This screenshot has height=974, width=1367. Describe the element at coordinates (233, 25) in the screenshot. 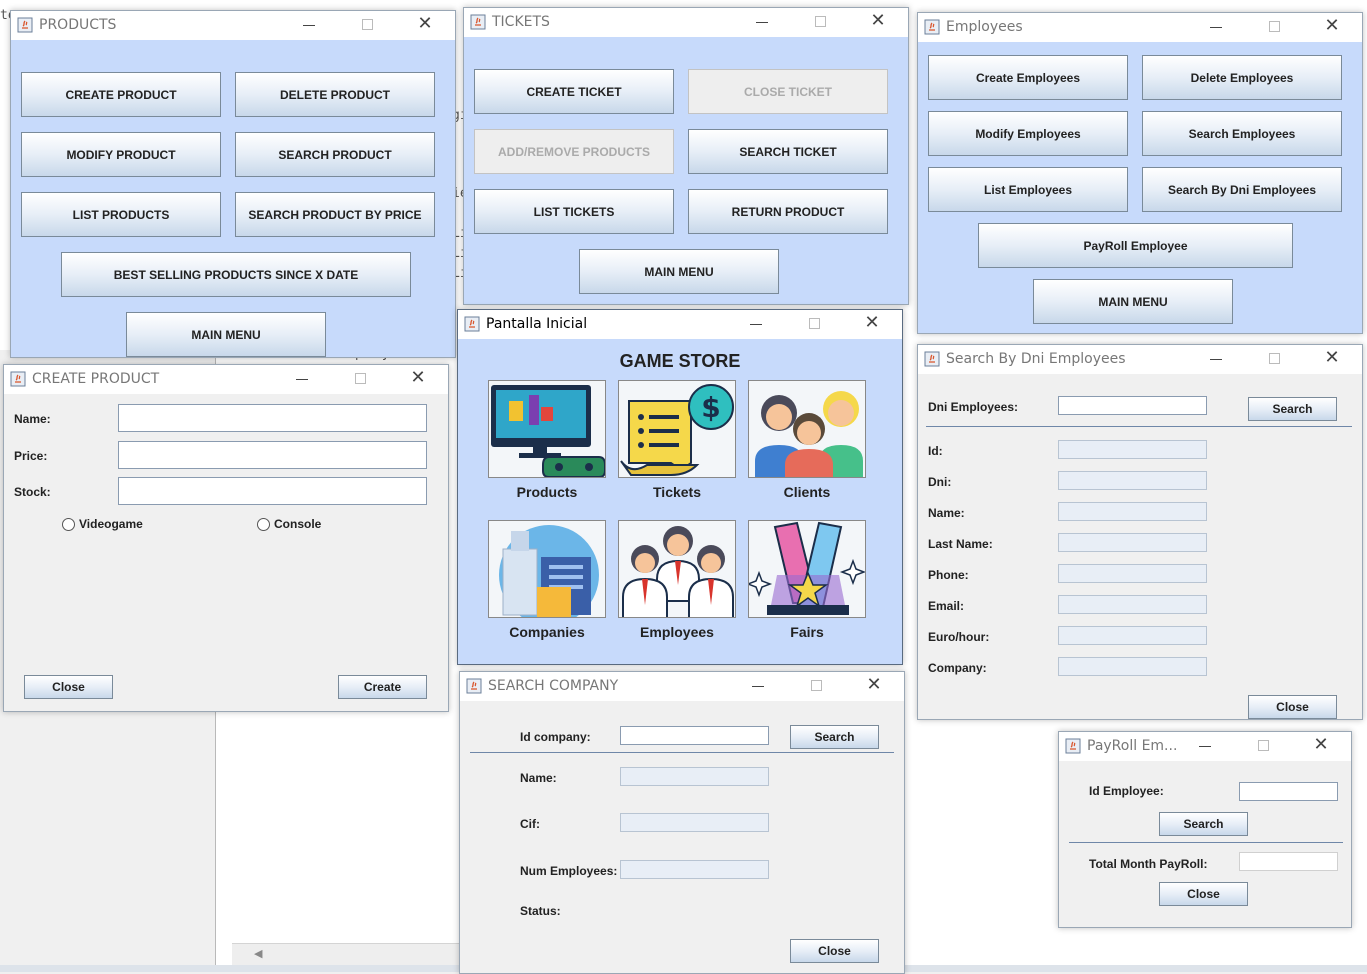

I see `products-titlebar: PRODUCTS ✕` at that location.